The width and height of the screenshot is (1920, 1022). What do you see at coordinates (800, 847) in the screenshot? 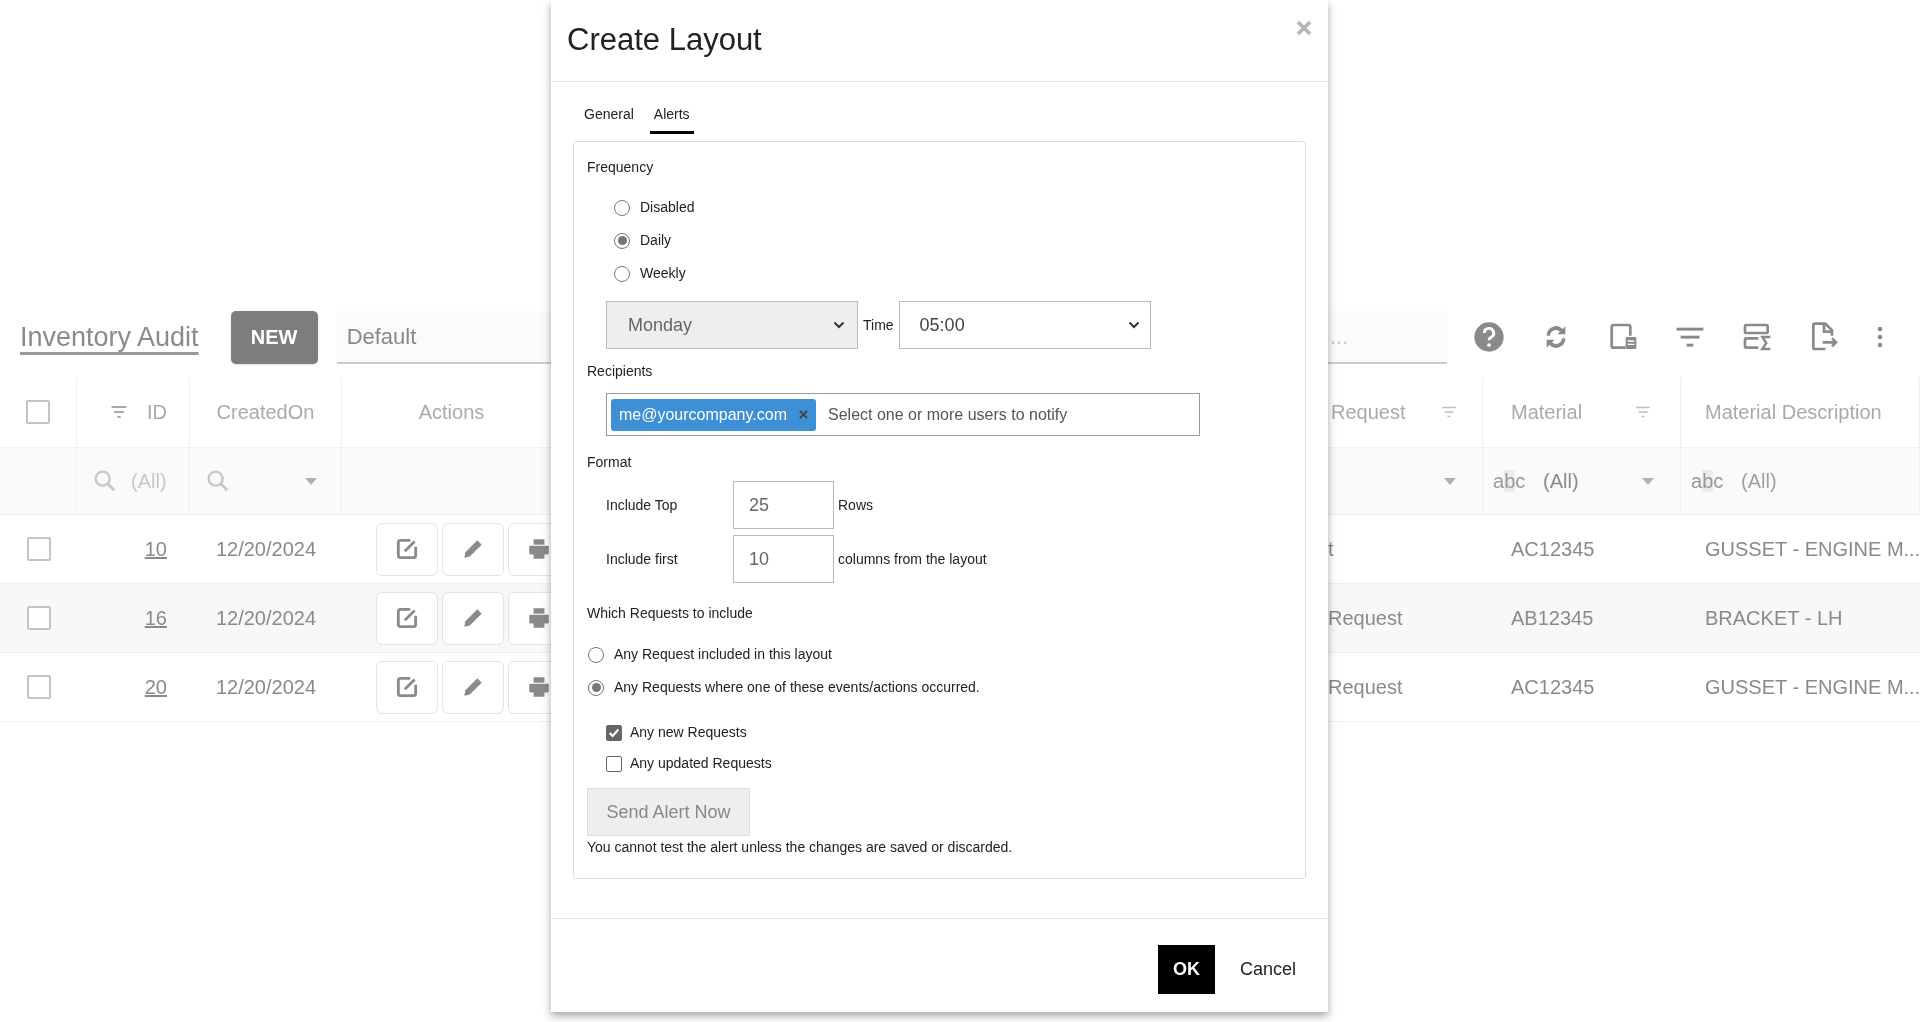
I see `note-text: You cannot test the alert unless the changes are saved or discarded.` at bounding box center [800, 847].